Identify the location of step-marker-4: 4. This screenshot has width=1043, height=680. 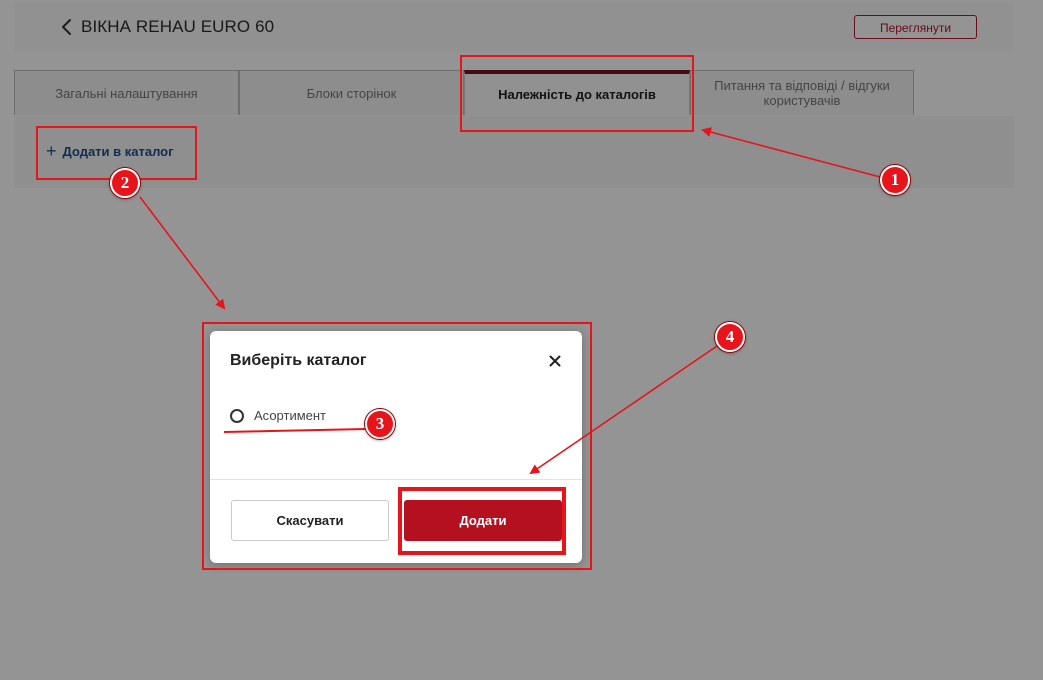
(730, 337).